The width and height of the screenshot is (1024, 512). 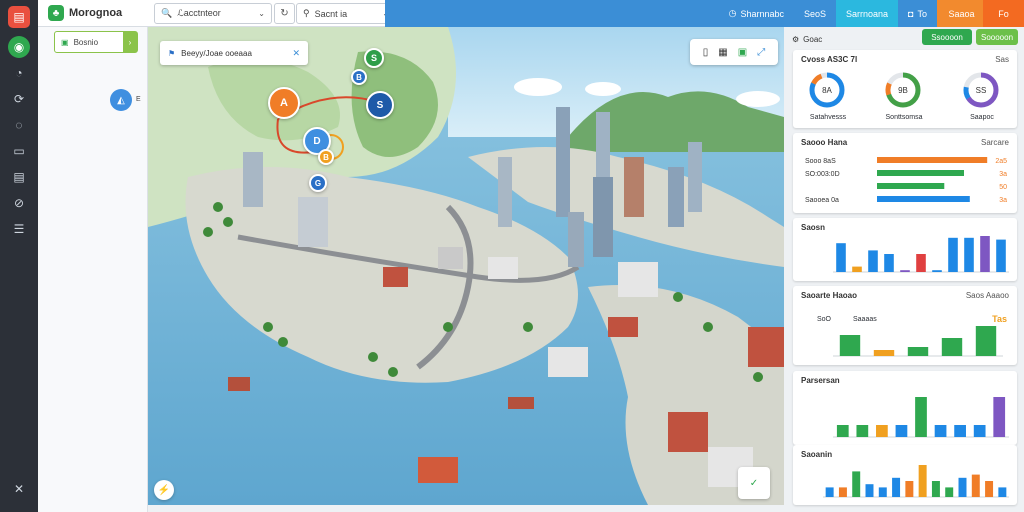 I want to click on route-icon: ⟳, so click(x=19, y=99).